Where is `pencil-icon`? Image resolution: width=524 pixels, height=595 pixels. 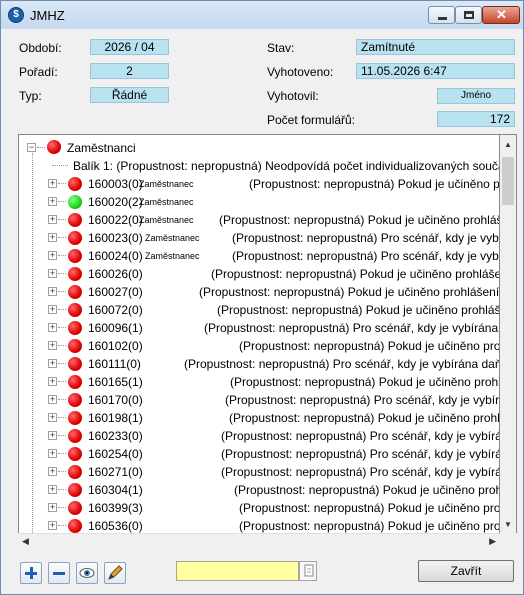
pencil-icon is located at coordinates (115, 572).